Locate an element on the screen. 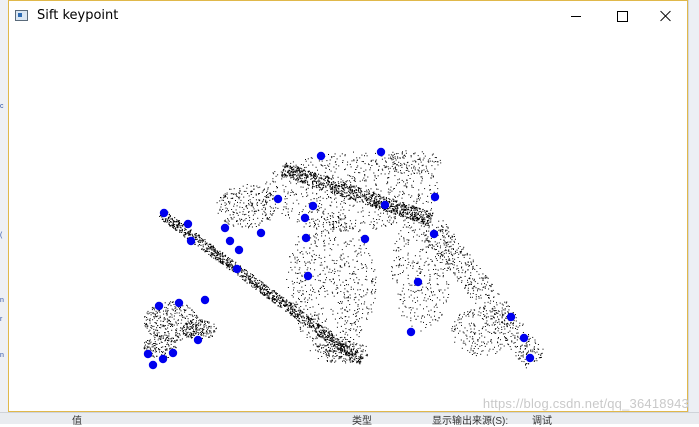  close-button is located at coordinates (666, 16).